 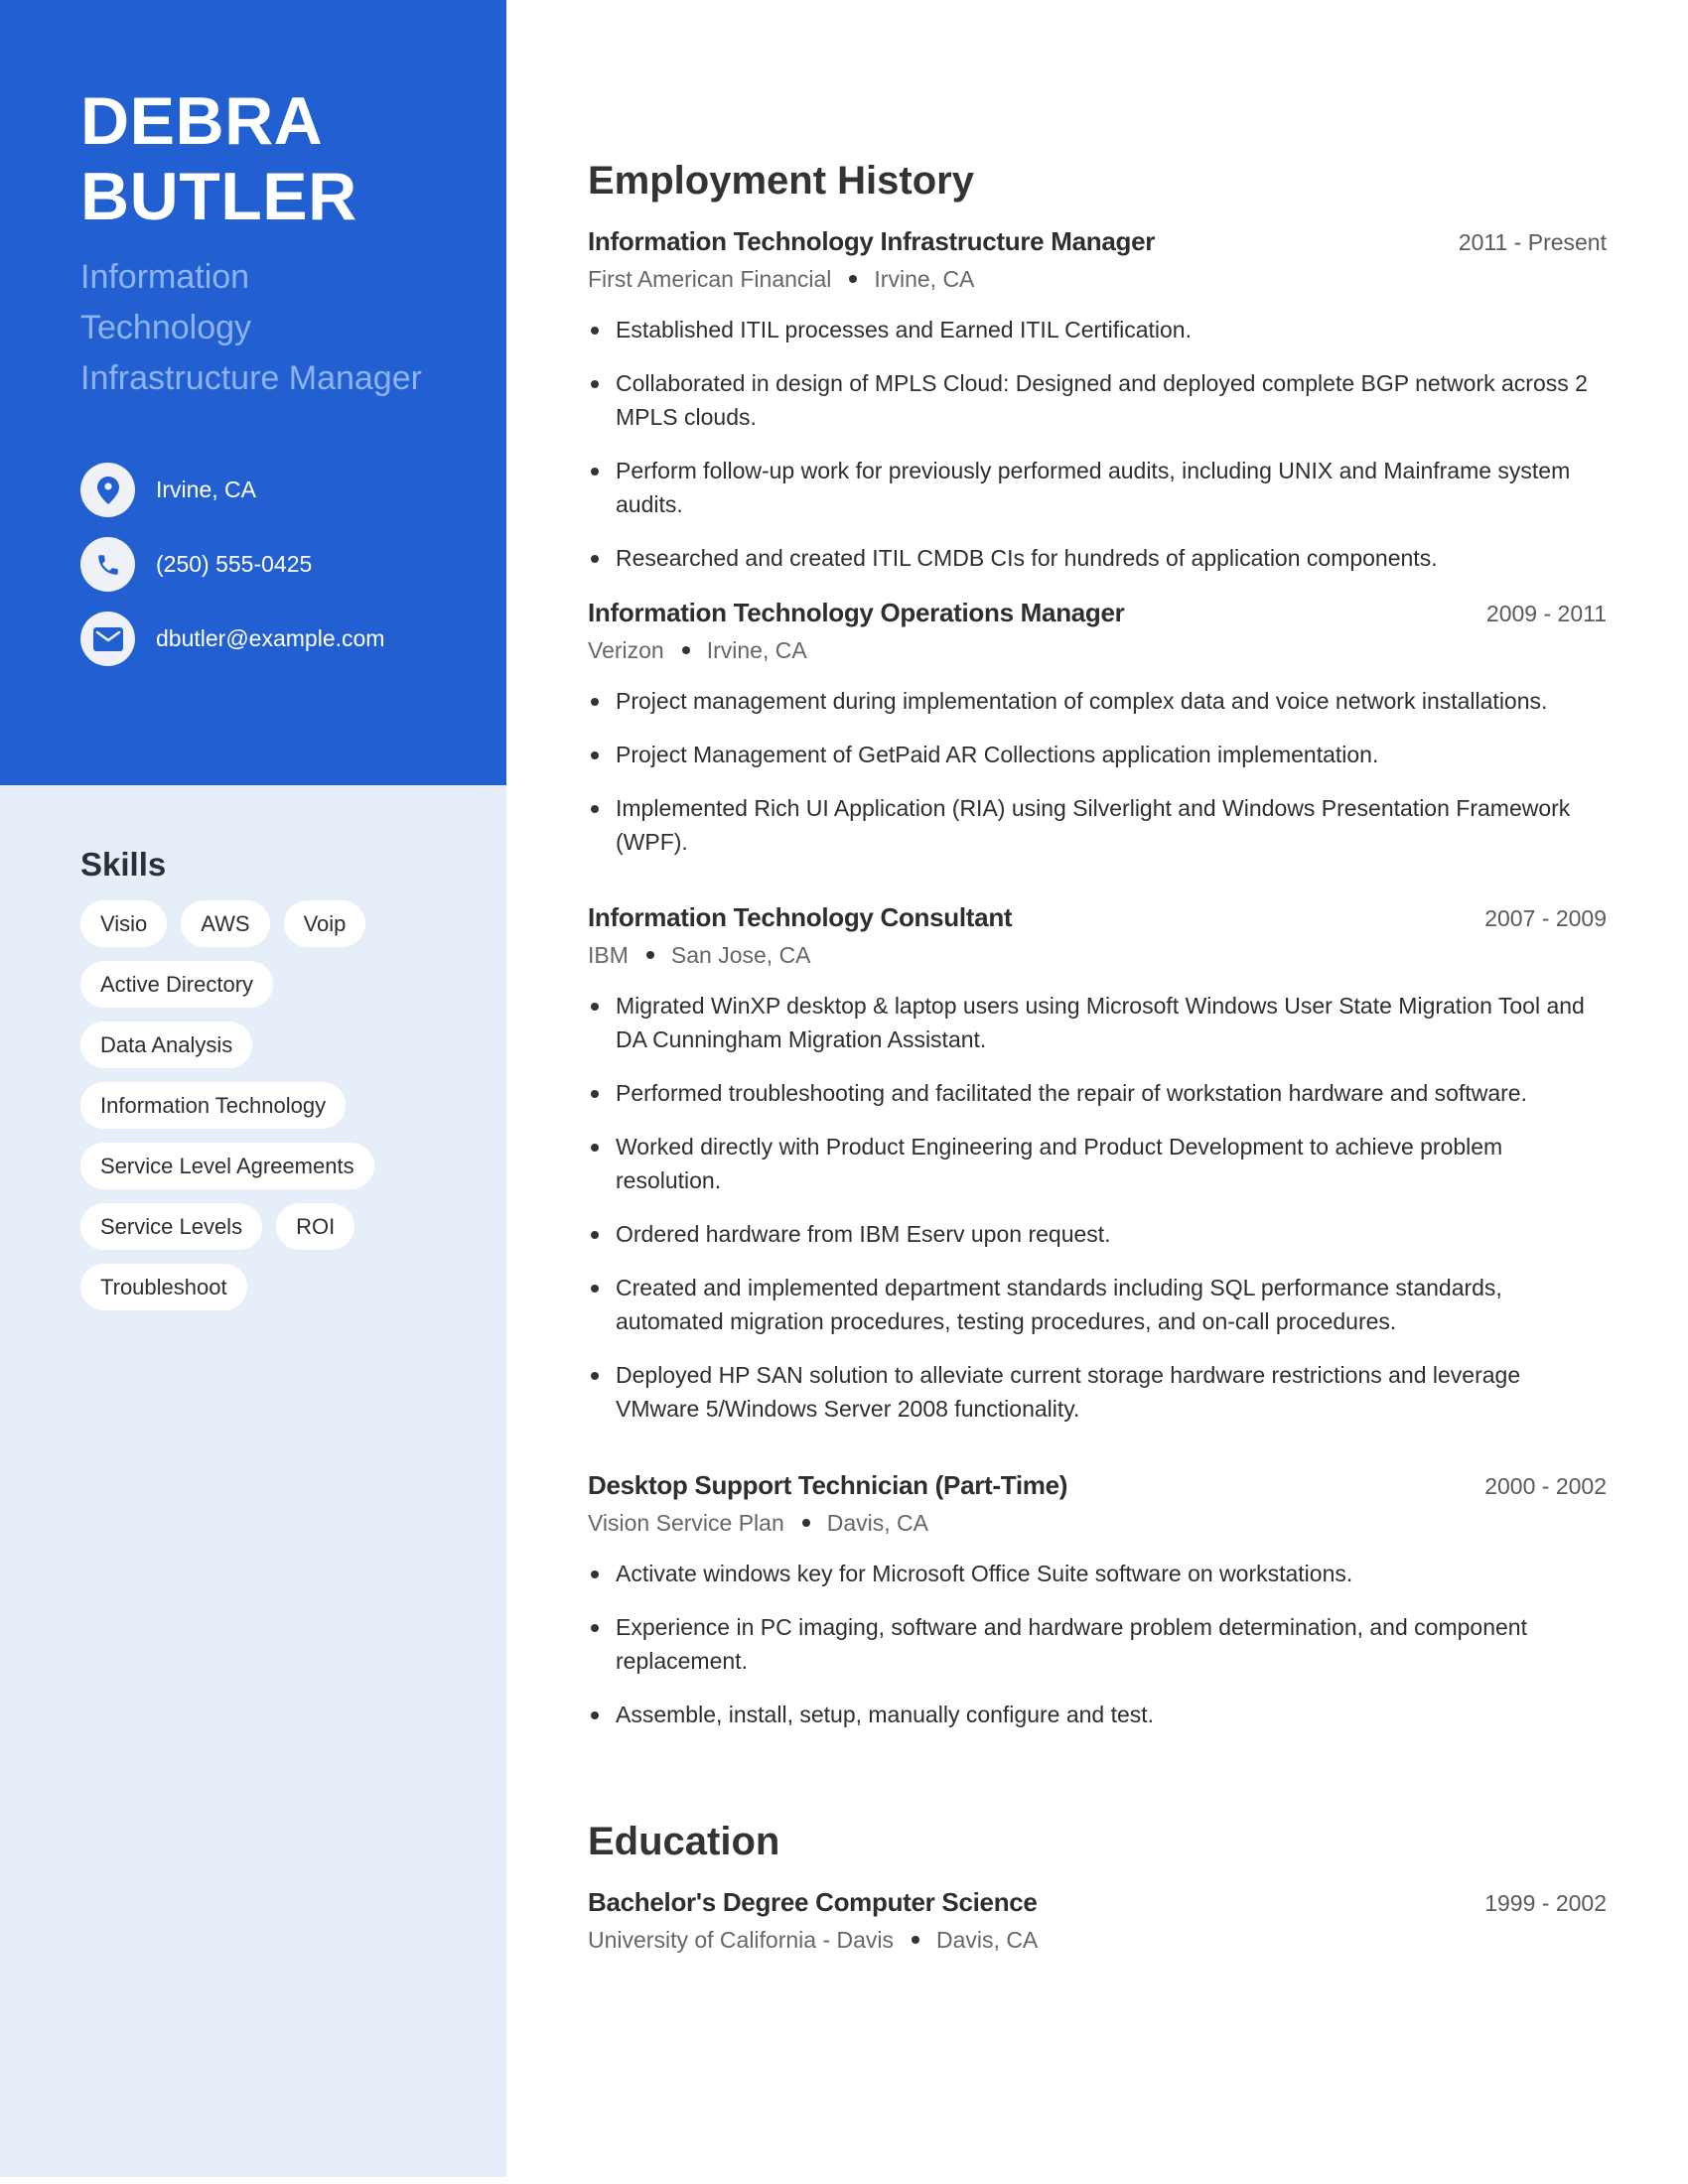 I want to click on skill-chip: AWS, so click(x=225, y=923).